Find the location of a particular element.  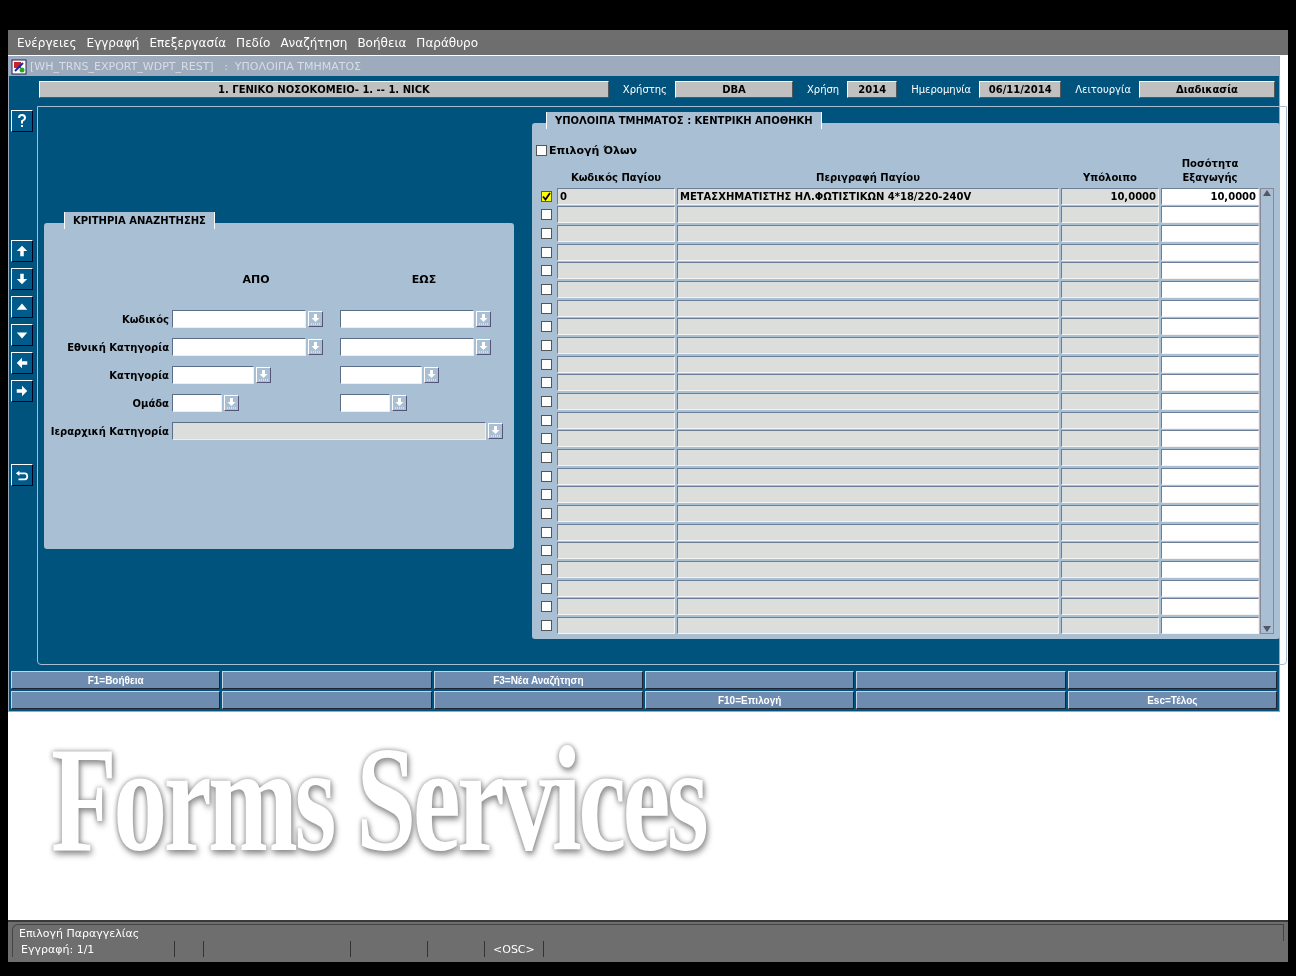

left-arrow-icon is located at coordinates (22, 363).